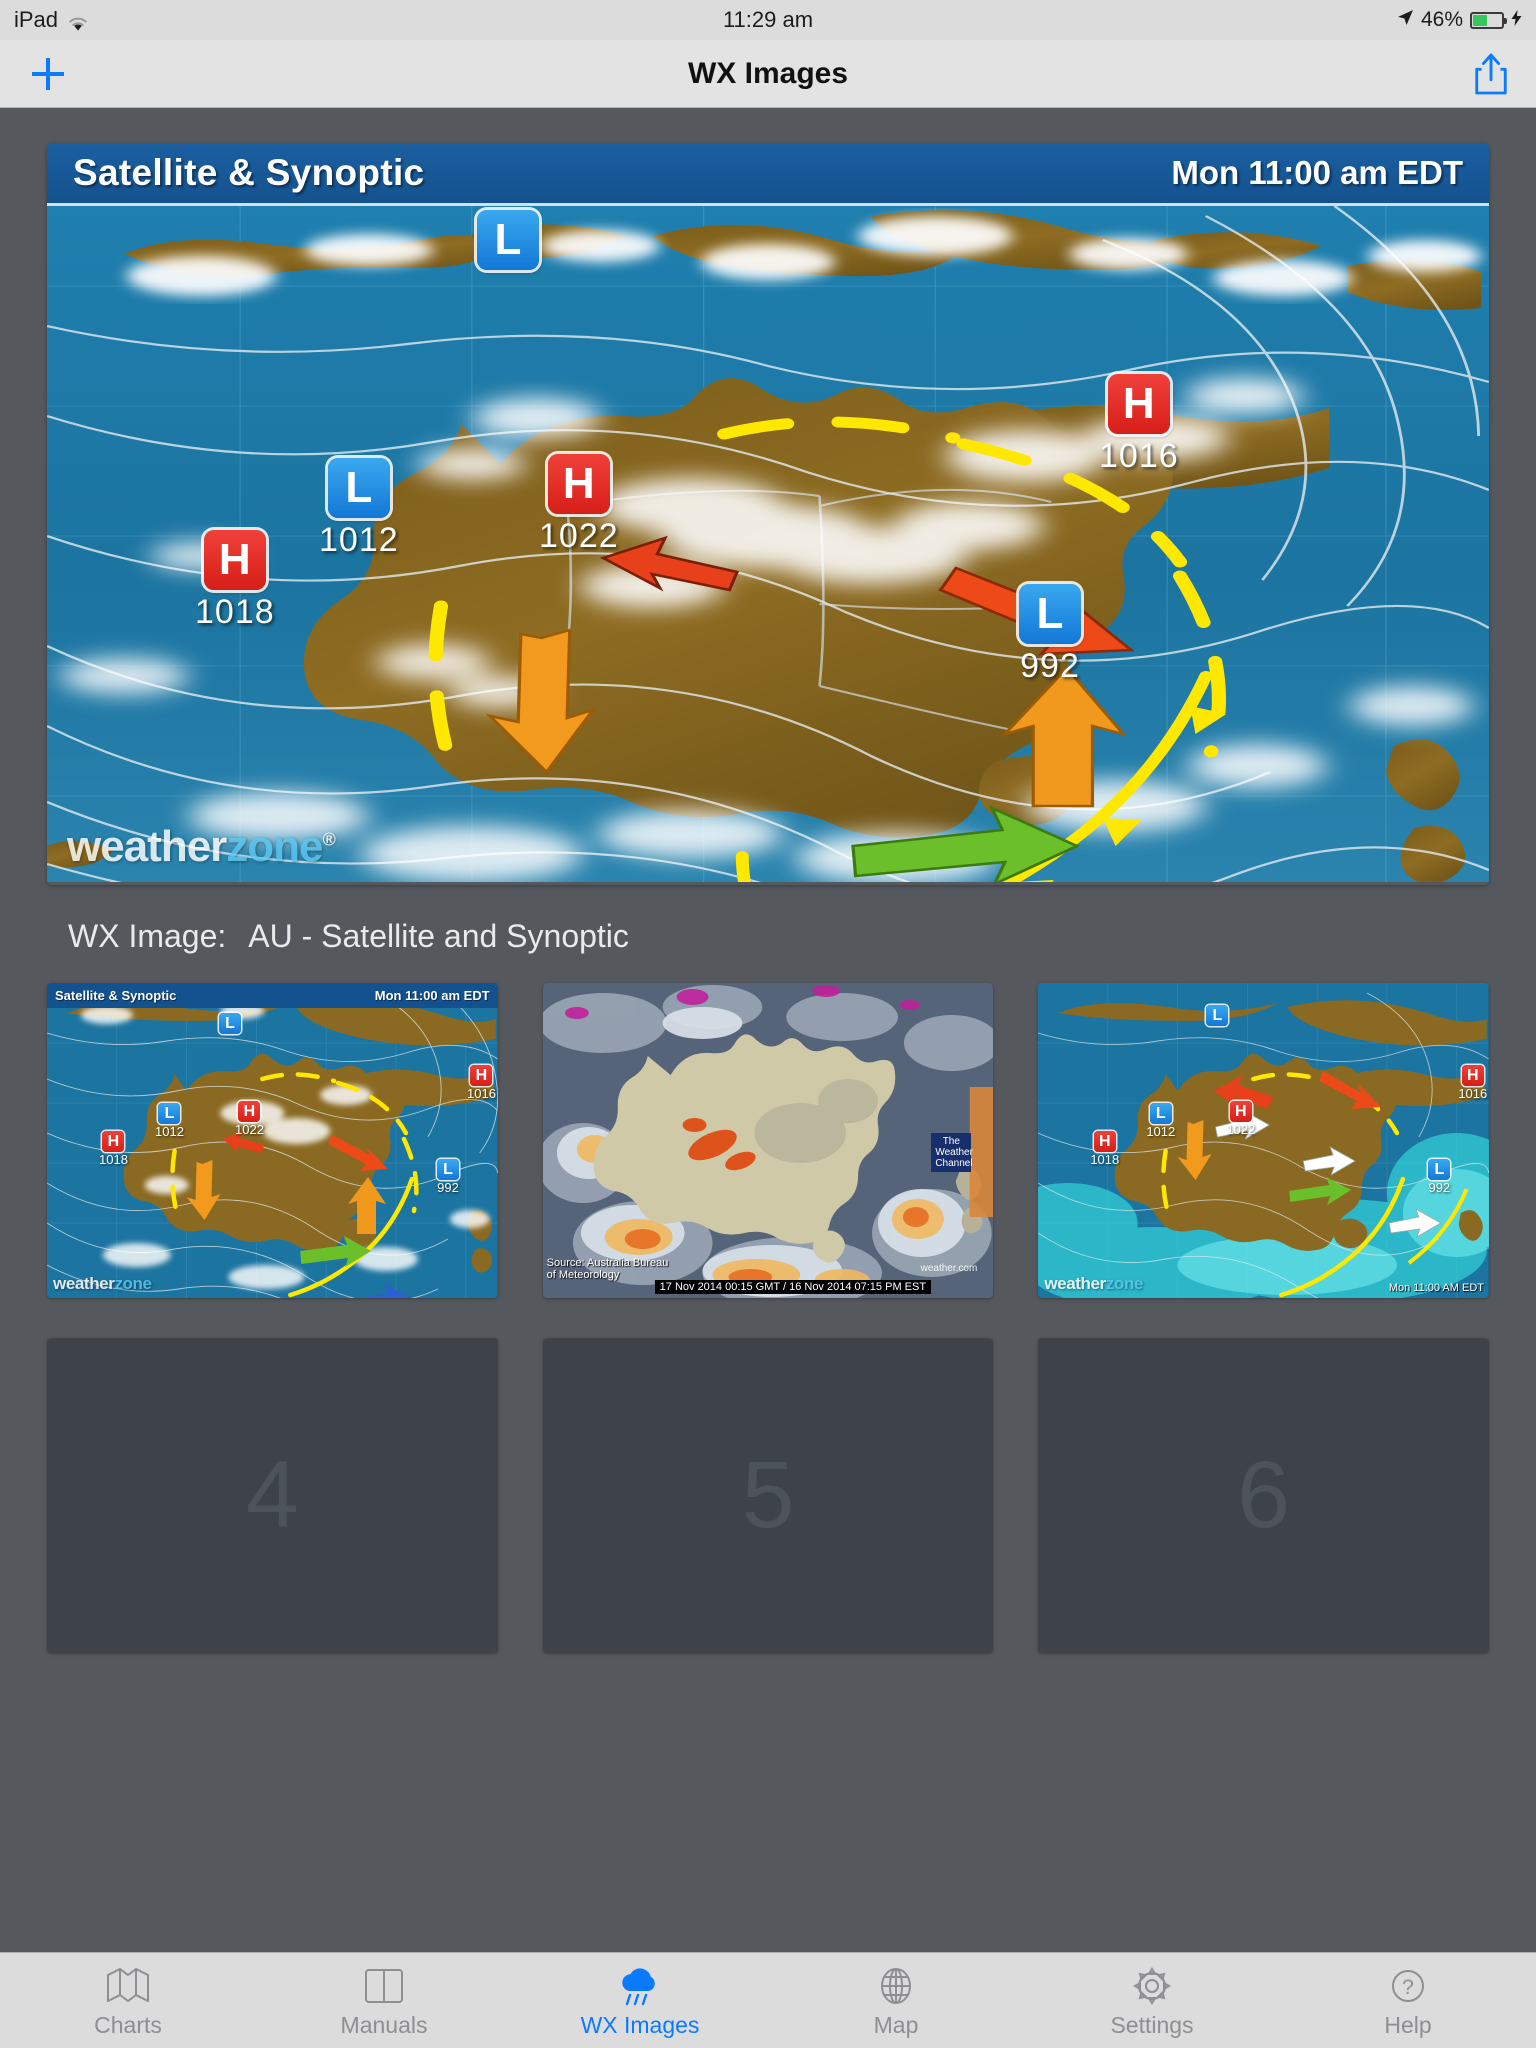 The image size is (1536, 2048). Describe the element at coordinates (1093, 1283) in the screenshot. I see `thumbnail-3-watermark: weatherzone` at that location.